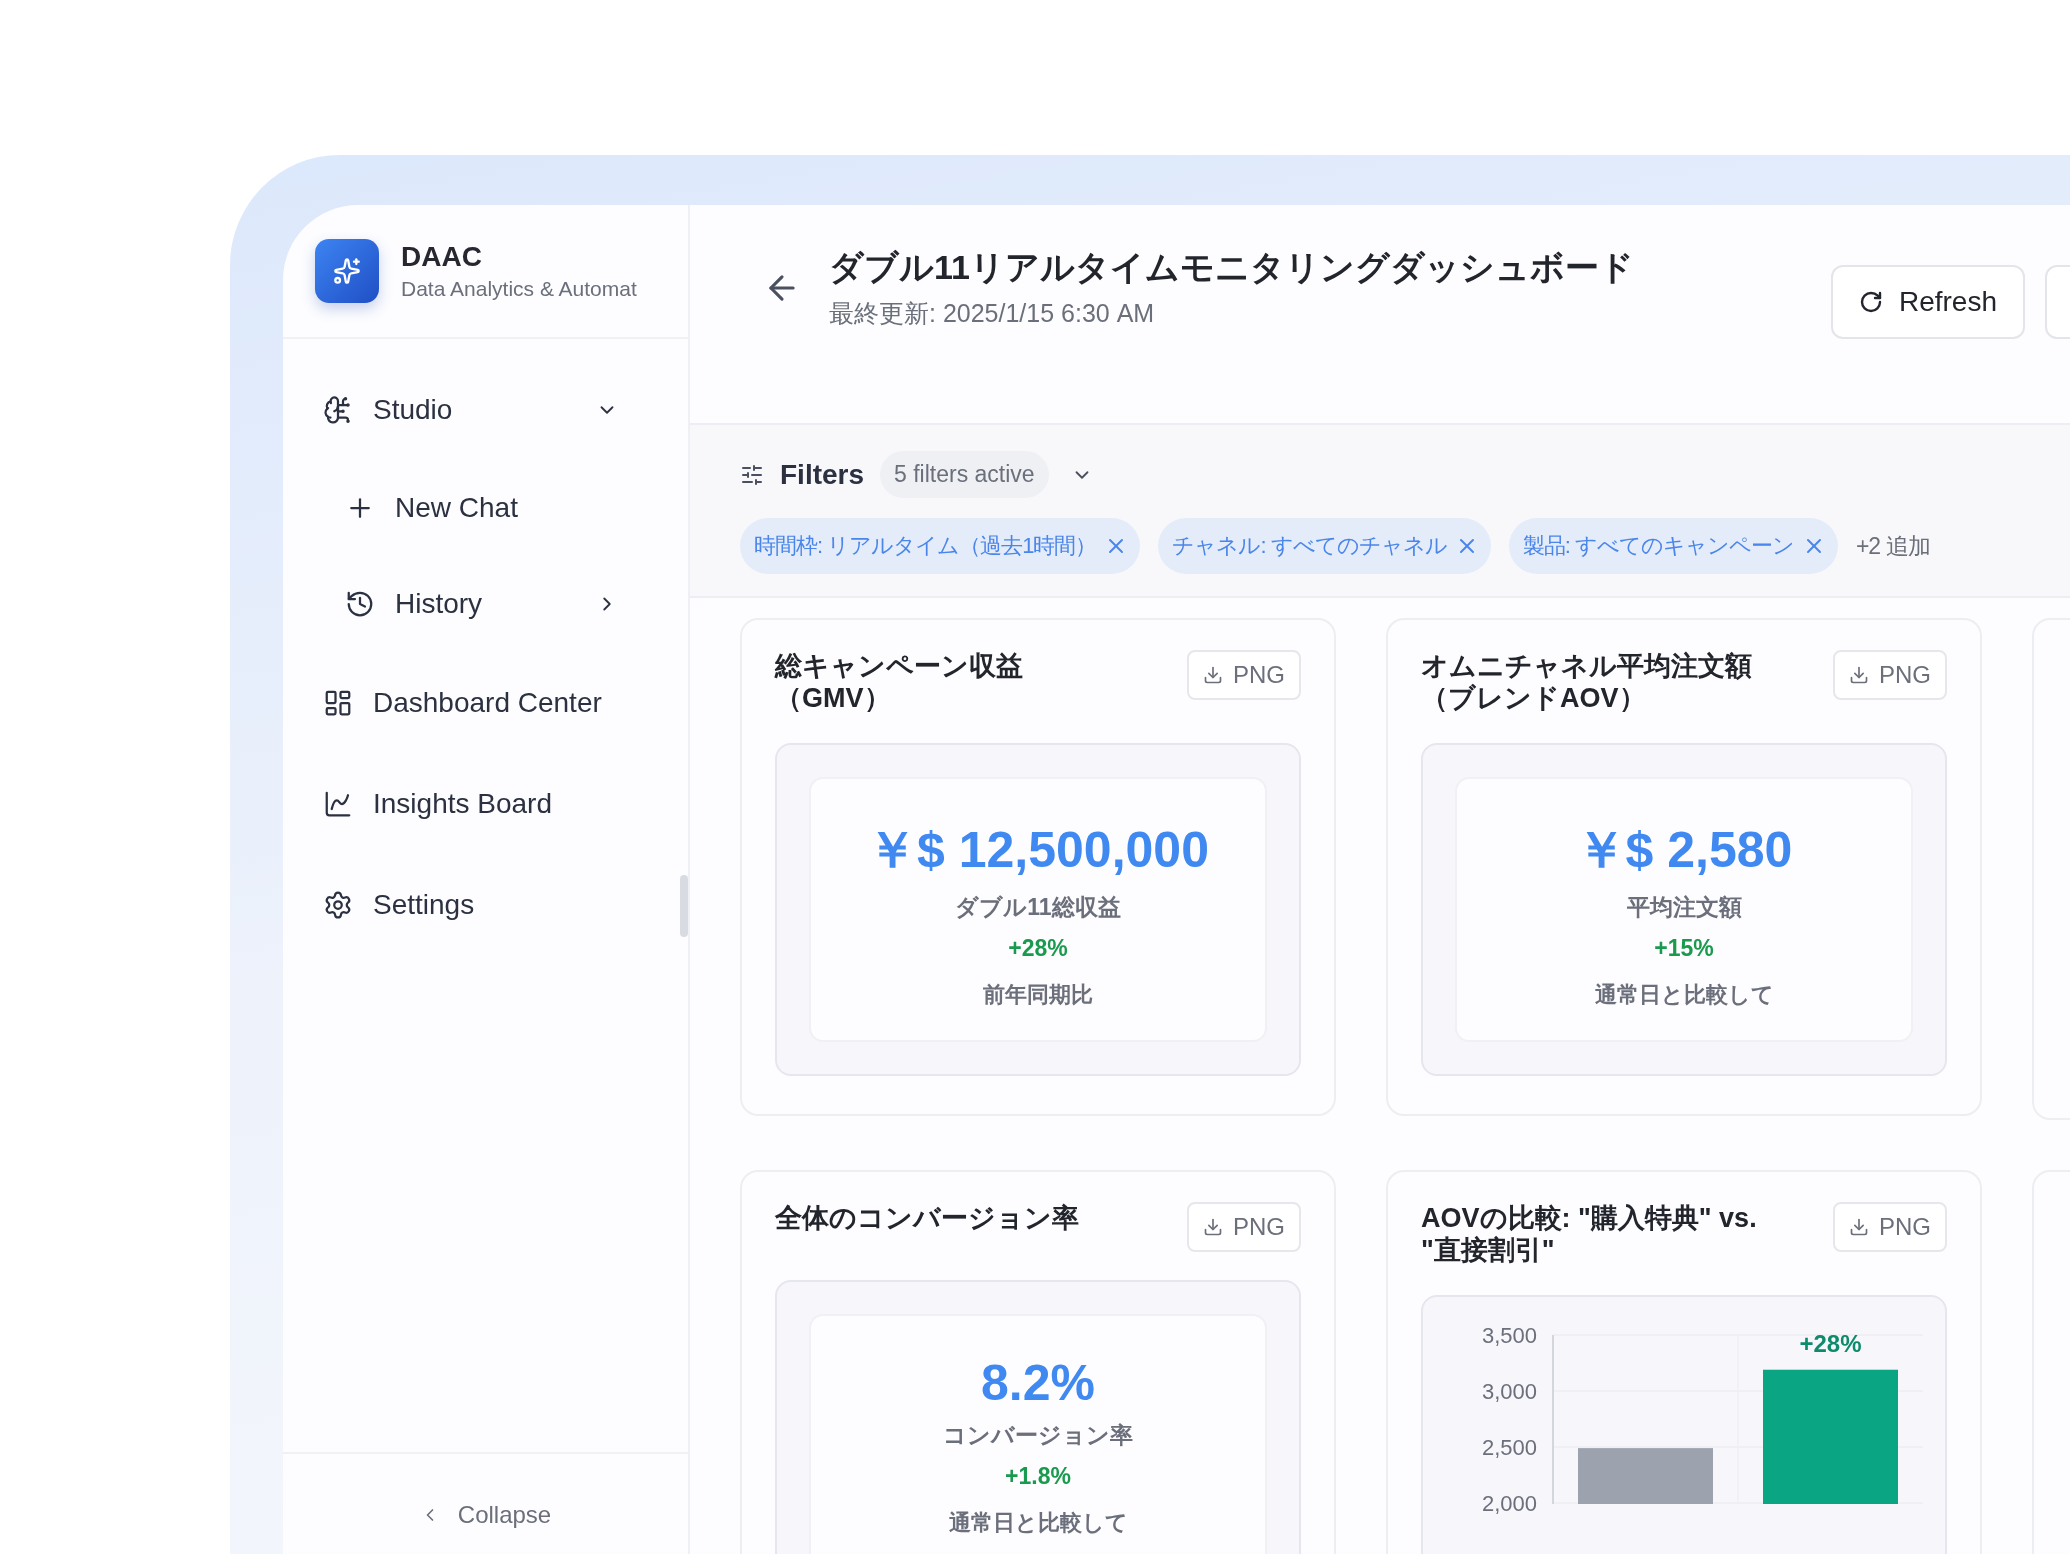 The image size is (2070, 1554). Describe the element at coordinates (1892, 546) in the screenshot. I see `more-filters: +2 追加` at that location.